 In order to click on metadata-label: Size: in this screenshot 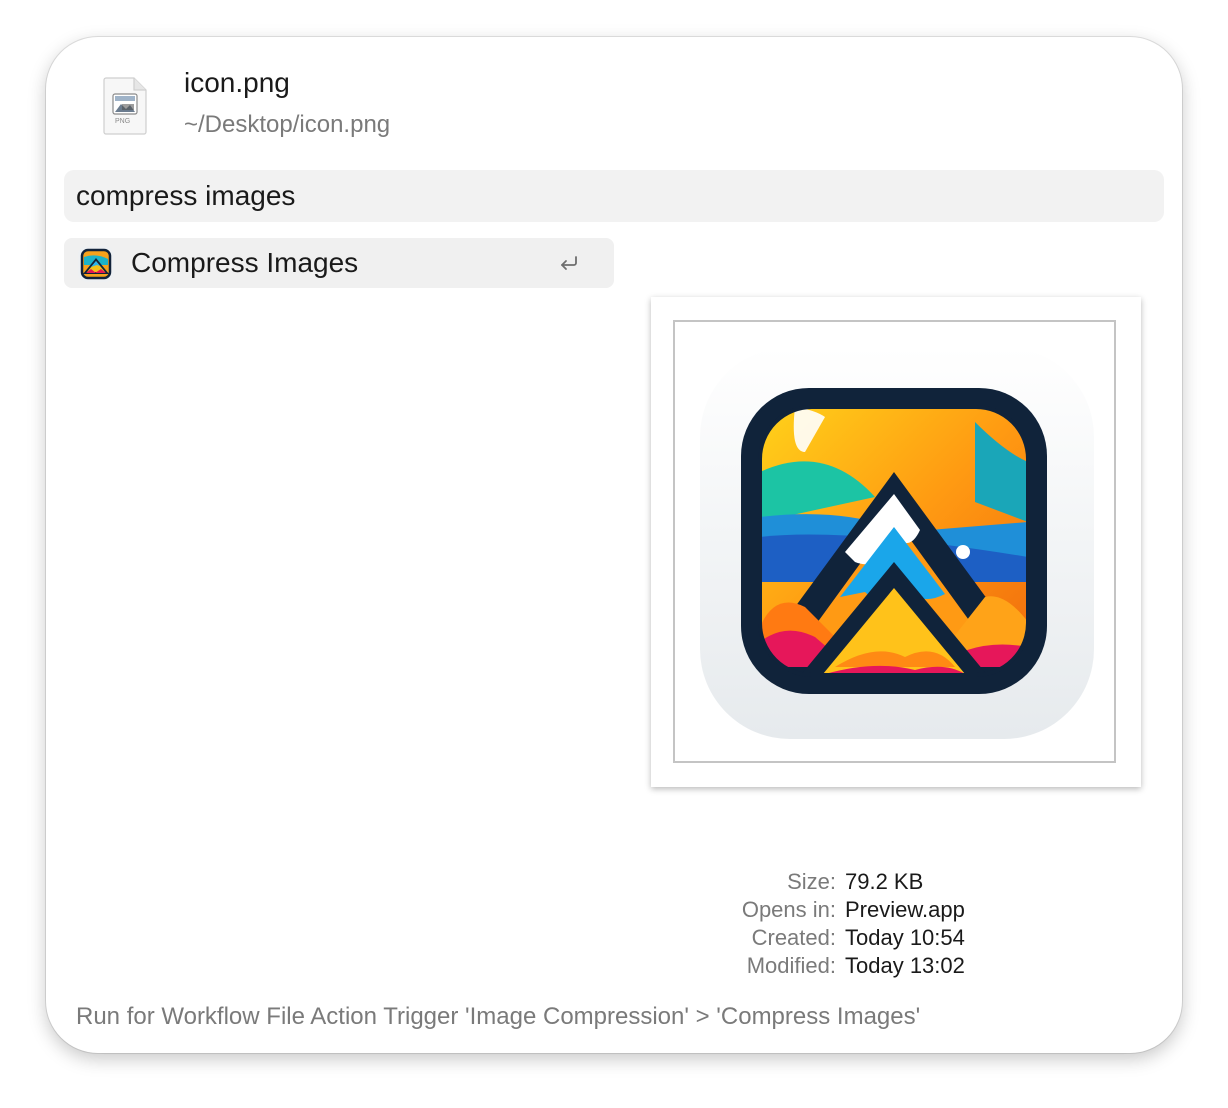, I will do `click(811, 881)`.